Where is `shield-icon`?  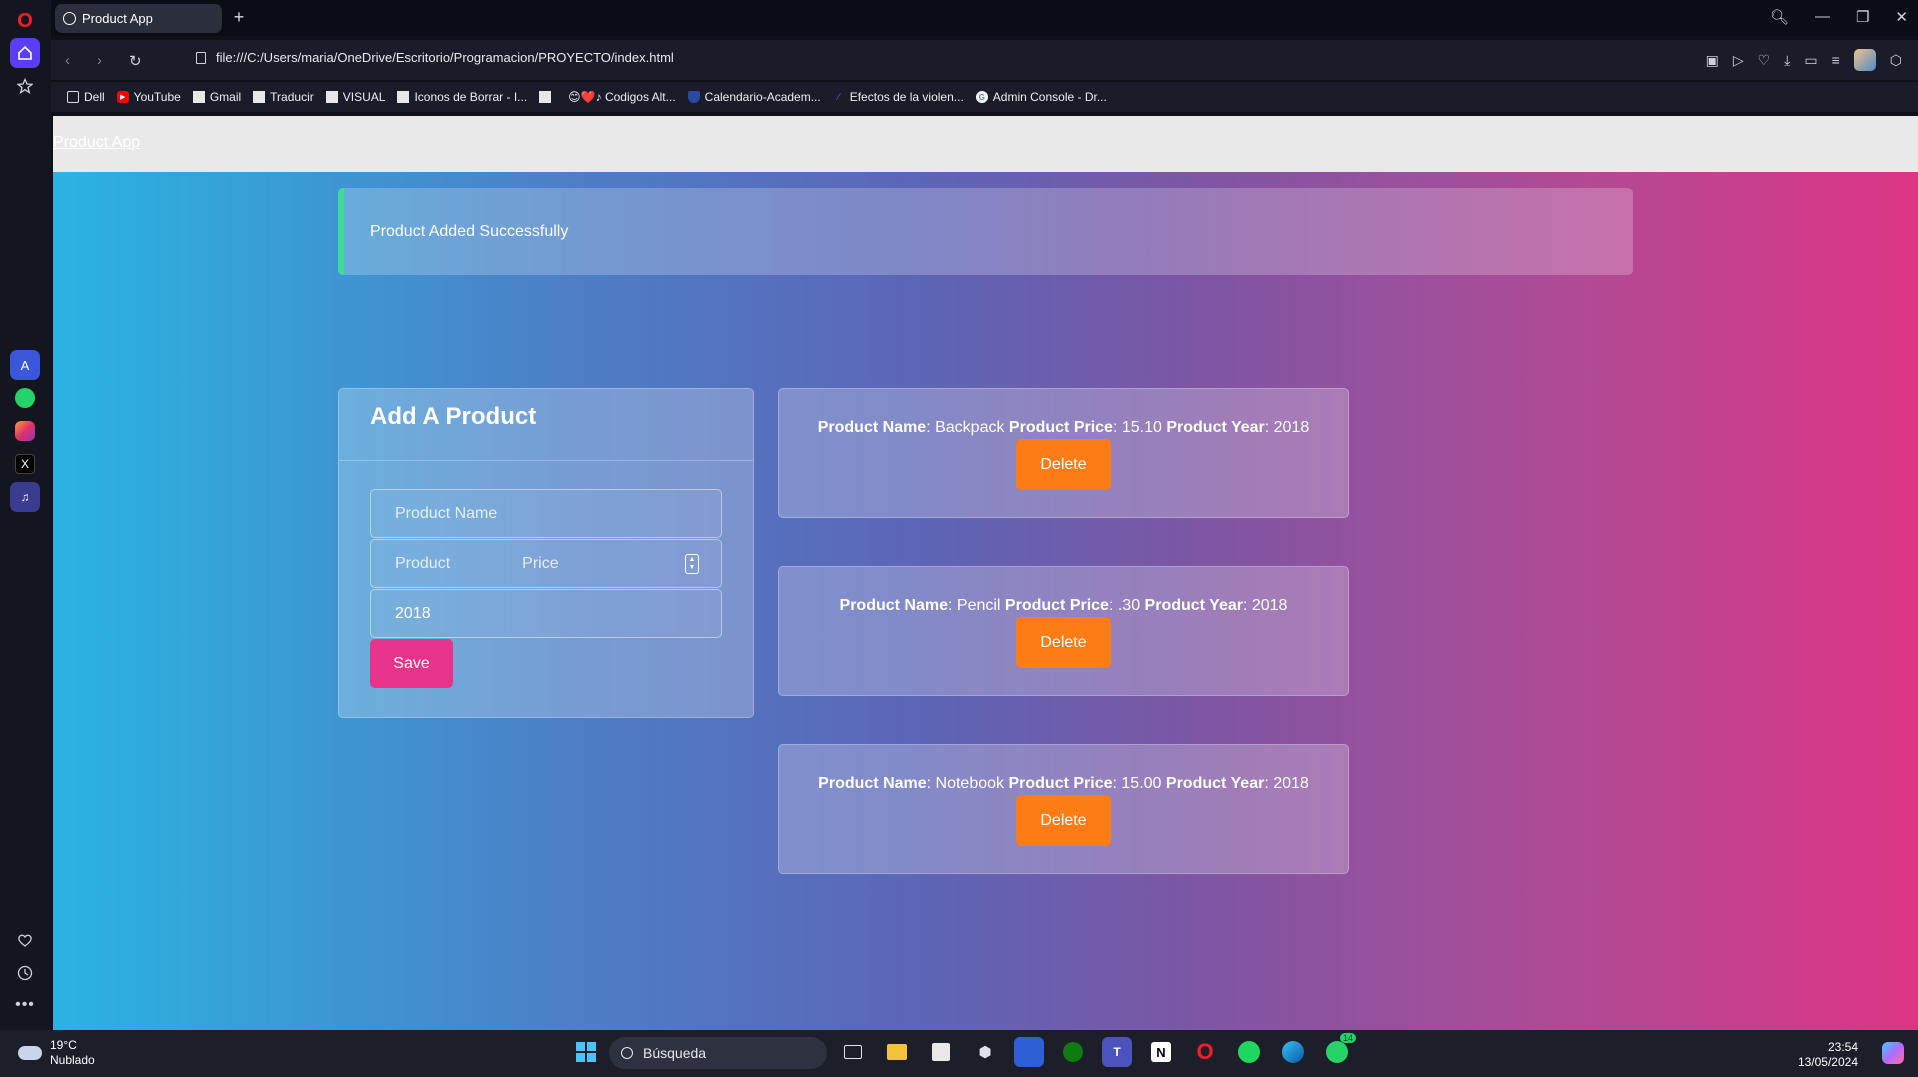 shield-icon is located at coordinates (693, 97).